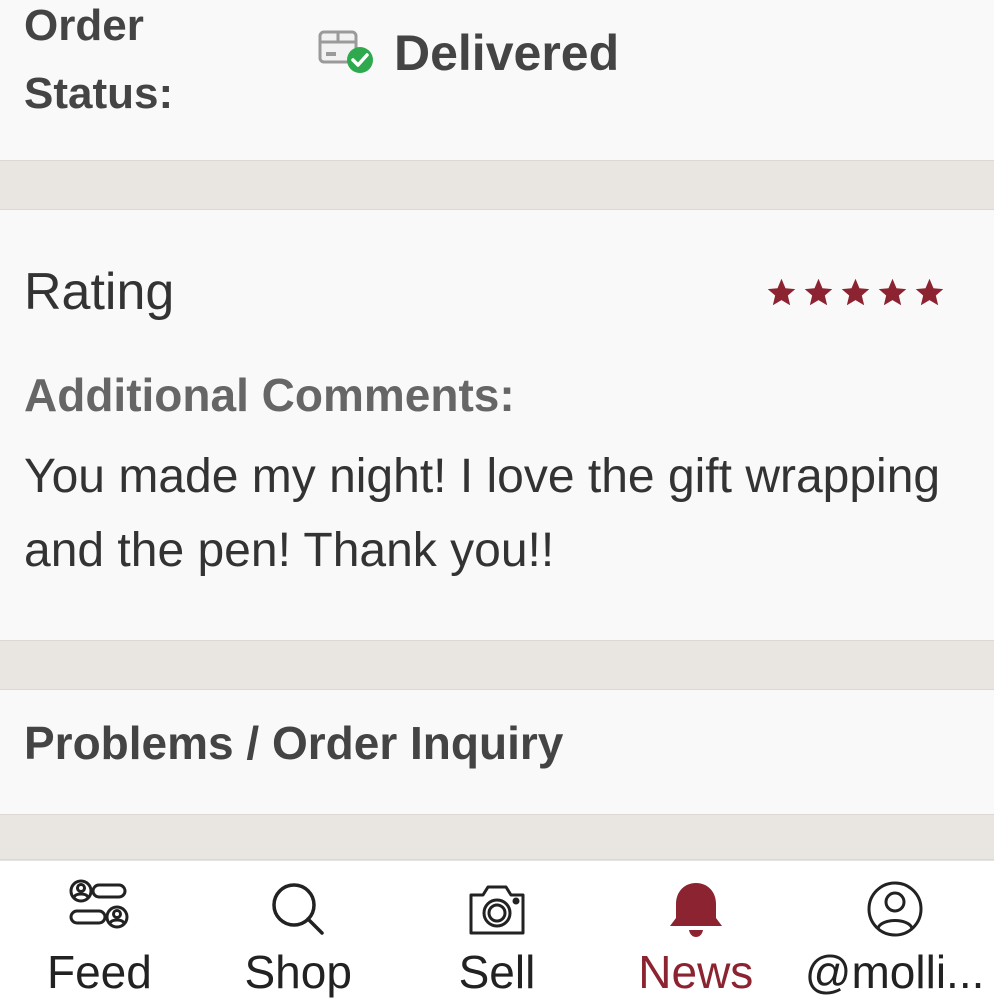 Image resolution: width=994 pixels, height=1001 pixels. Describe the element at coordinates (293, 743) in the screenshot. I see `problems-order-inquiry-label: Problems / Order Inquiry` at that location.